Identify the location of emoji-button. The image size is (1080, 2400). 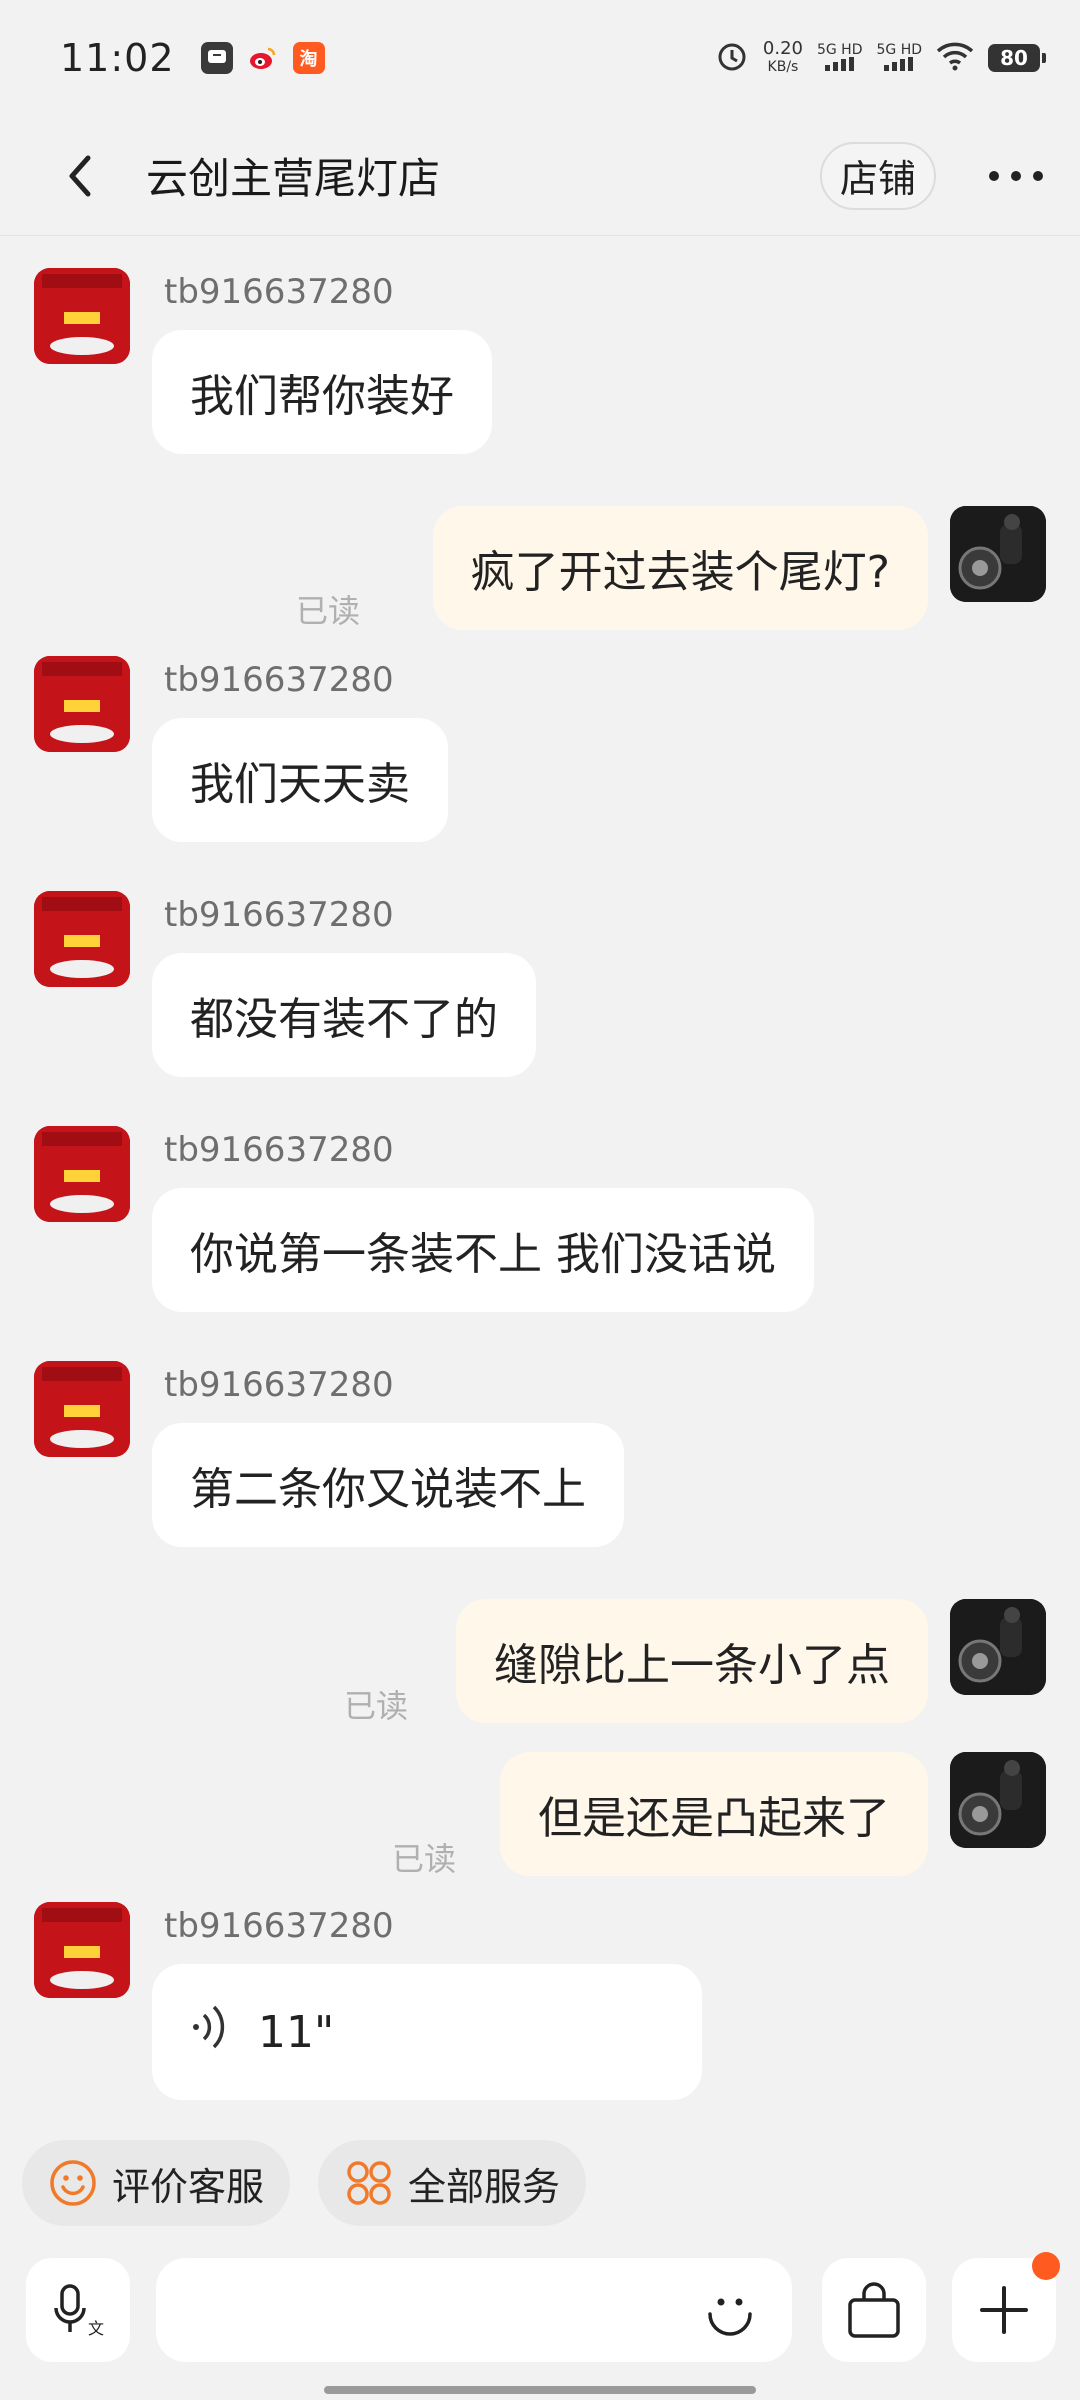
(730, 2310).